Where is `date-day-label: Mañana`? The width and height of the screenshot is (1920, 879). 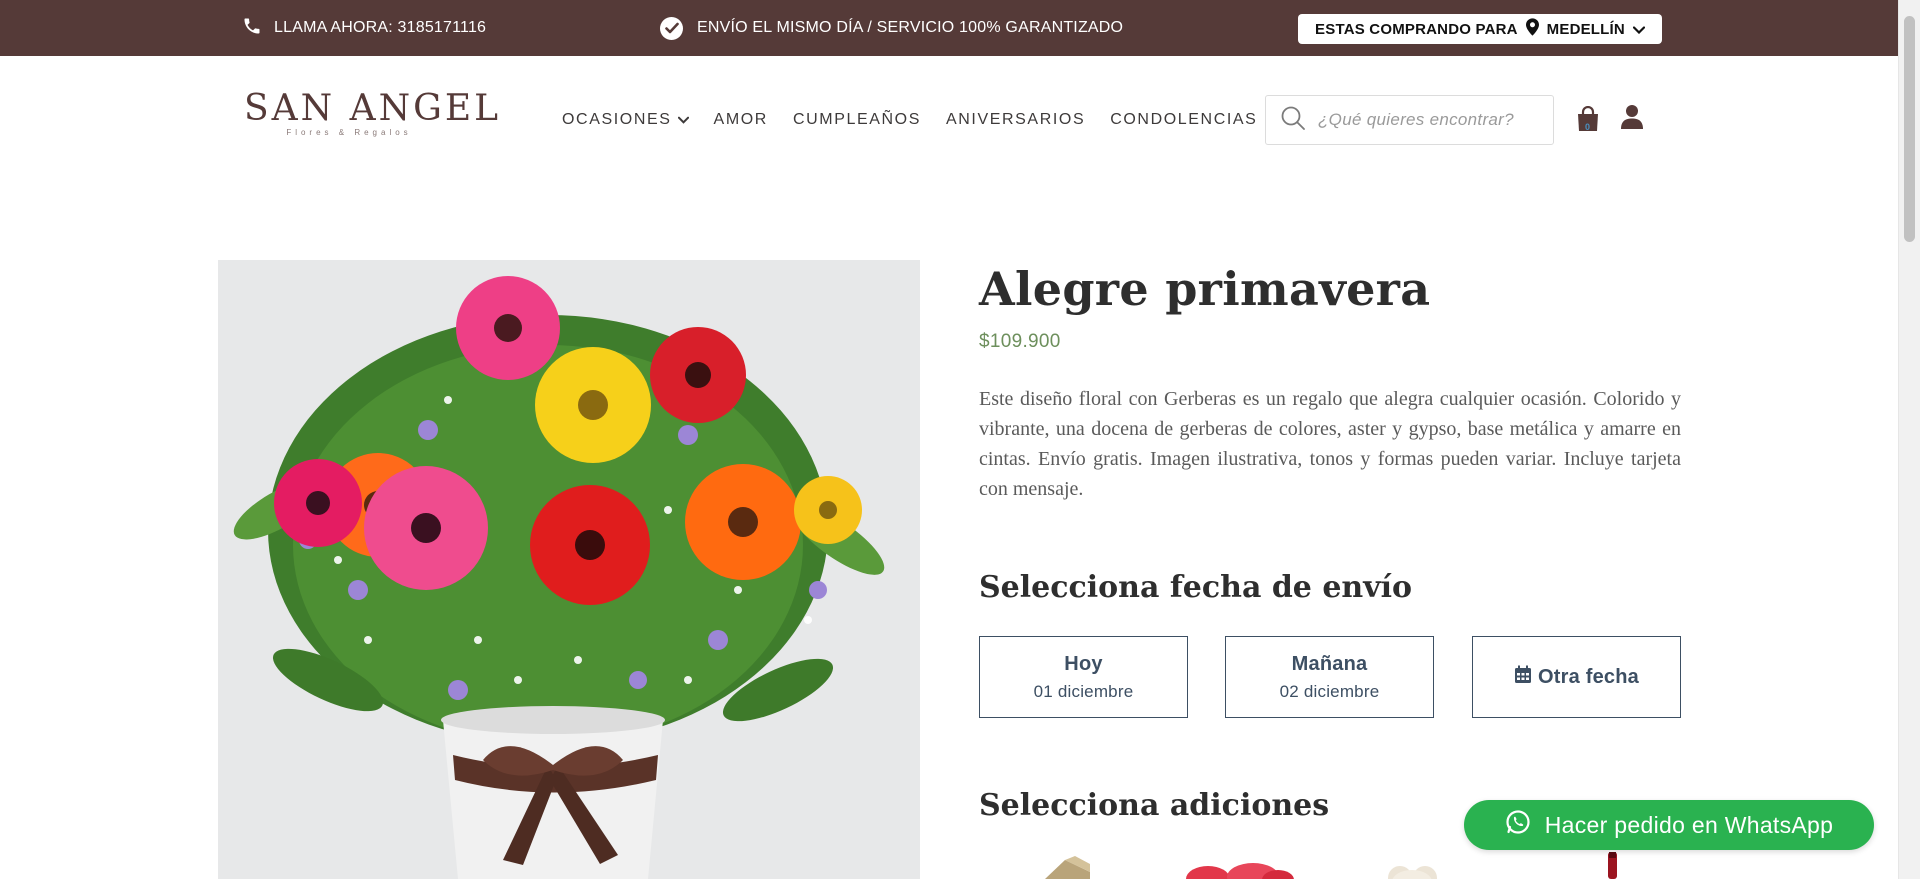
date-day-label: Mañana is located at coordinates (1329, 663).